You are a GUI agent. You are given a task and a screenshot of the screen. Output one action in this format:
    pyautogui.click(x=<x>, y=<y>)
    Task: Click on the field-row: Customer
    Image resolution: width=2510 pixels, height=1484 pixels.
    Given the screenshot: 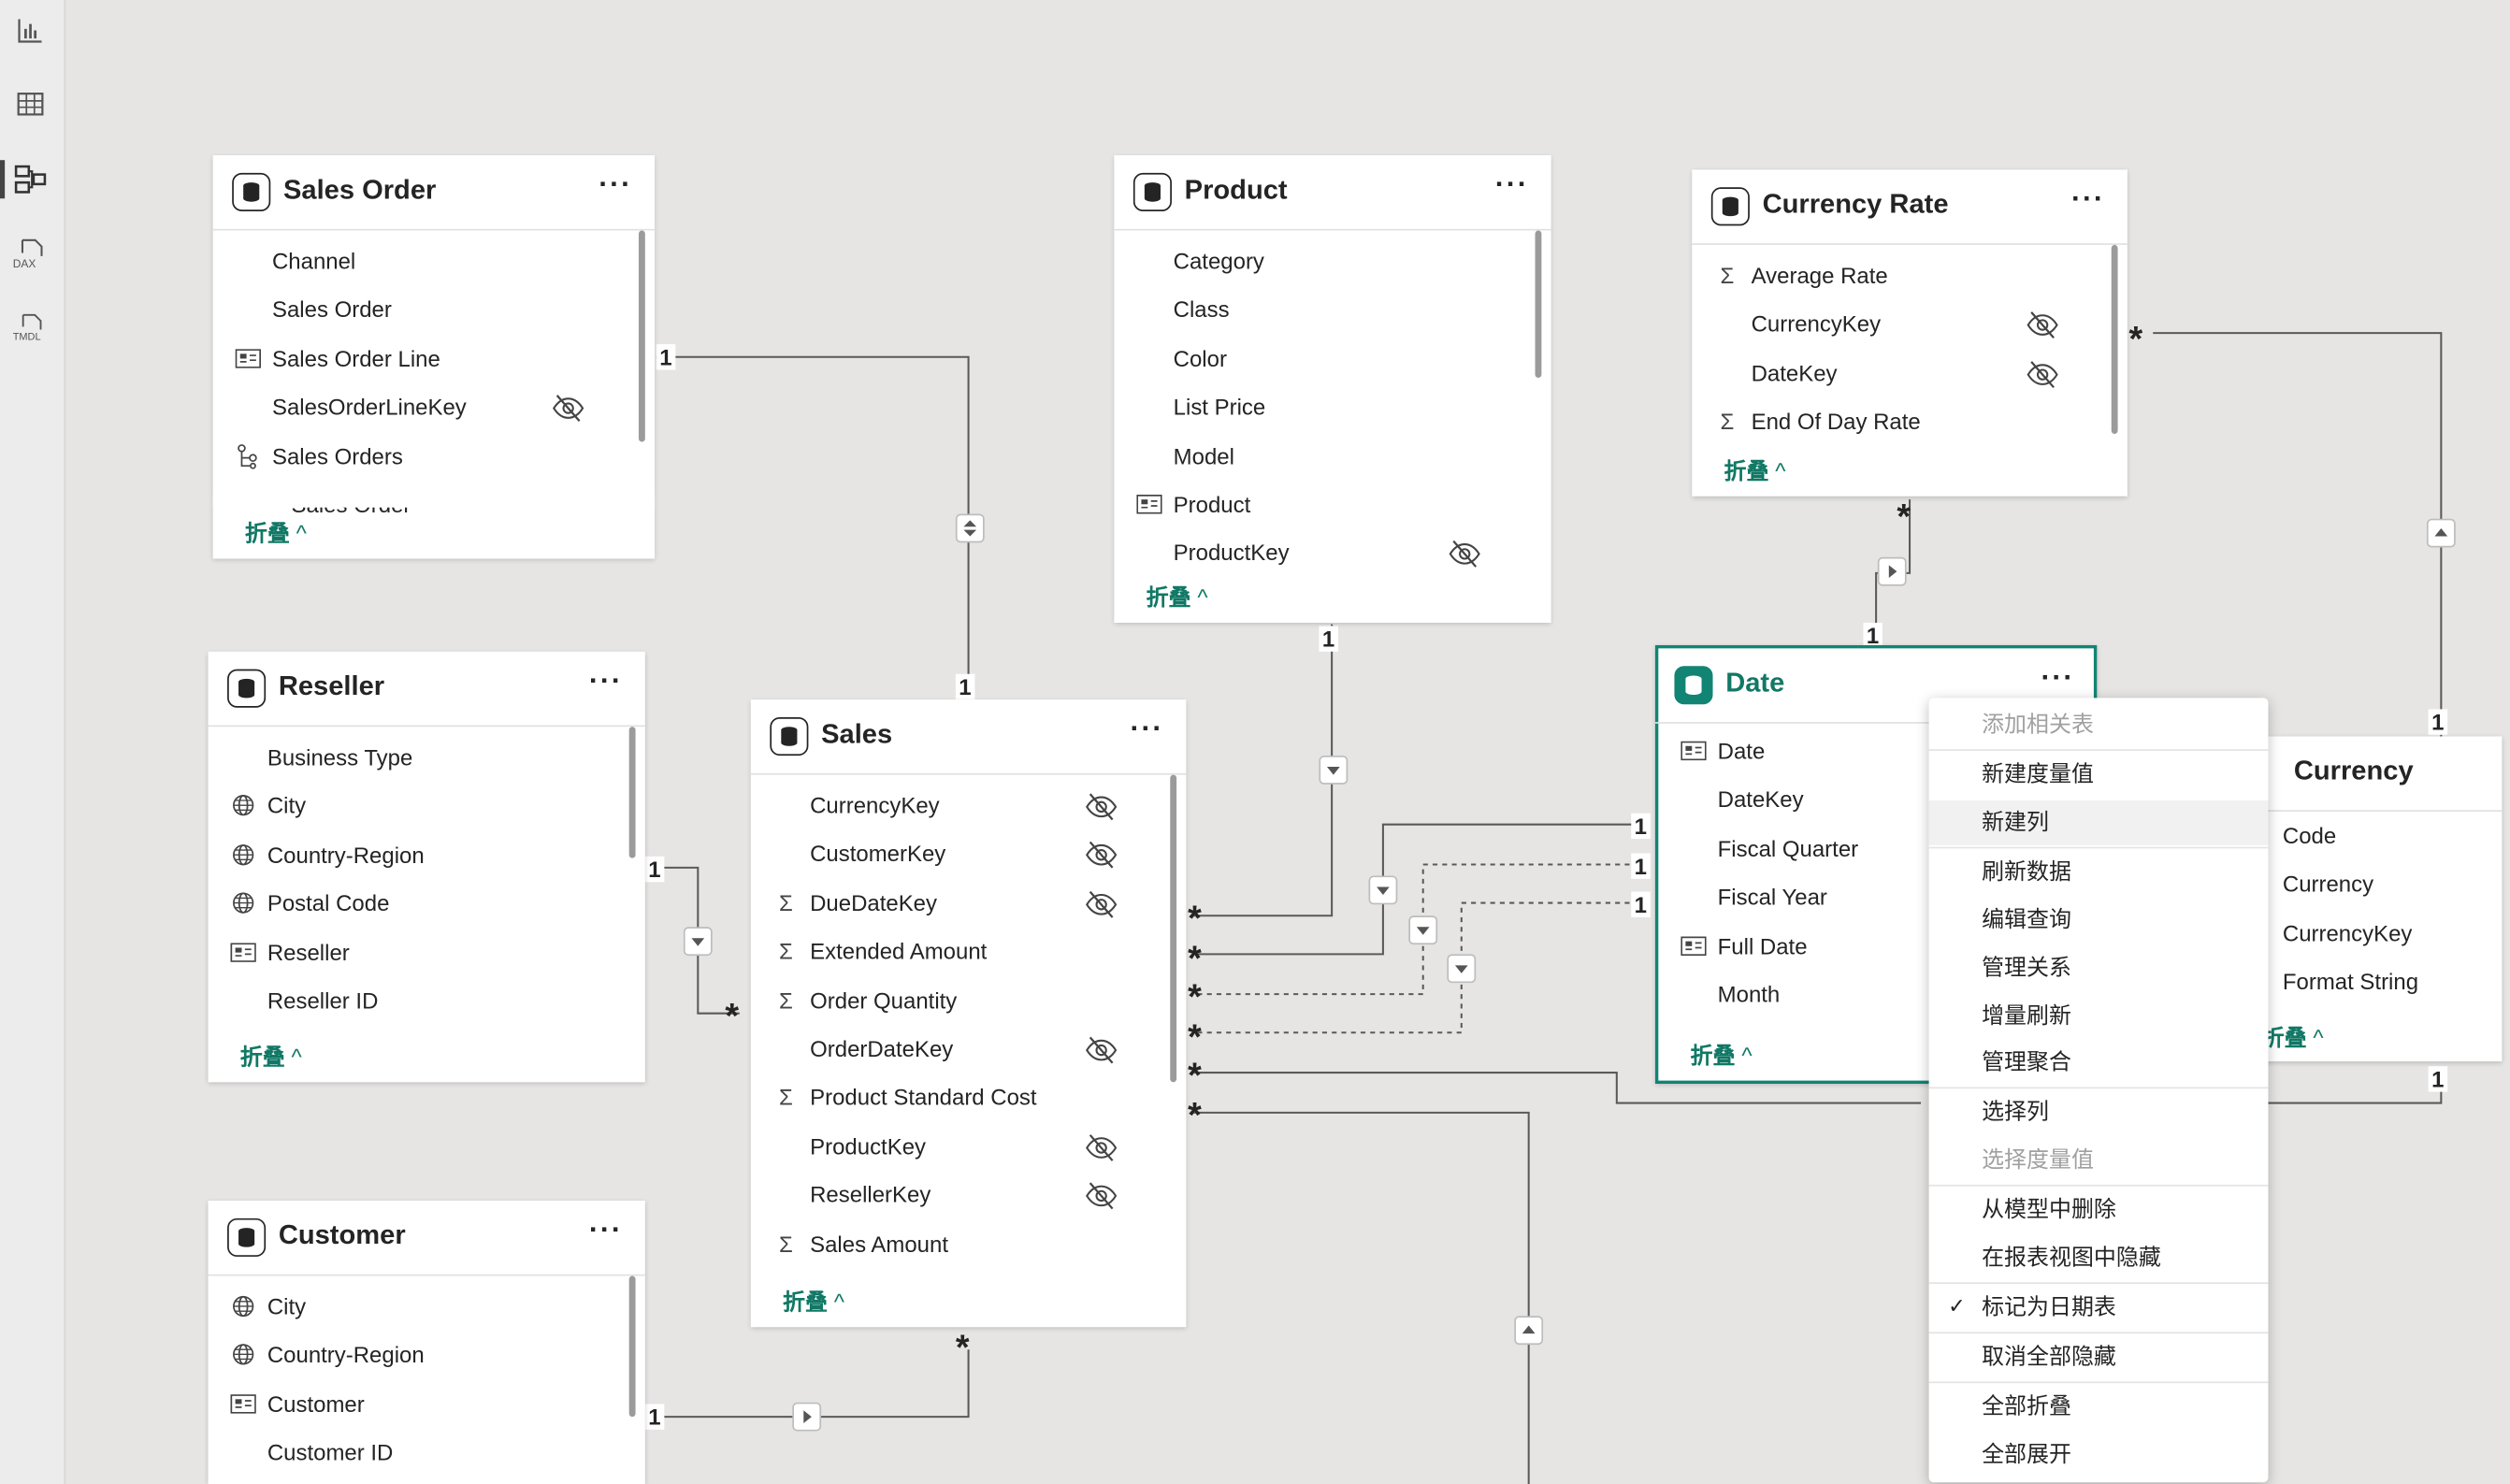 What is the action you would take?
    pyautogui.click(x=427, y=1405)
    